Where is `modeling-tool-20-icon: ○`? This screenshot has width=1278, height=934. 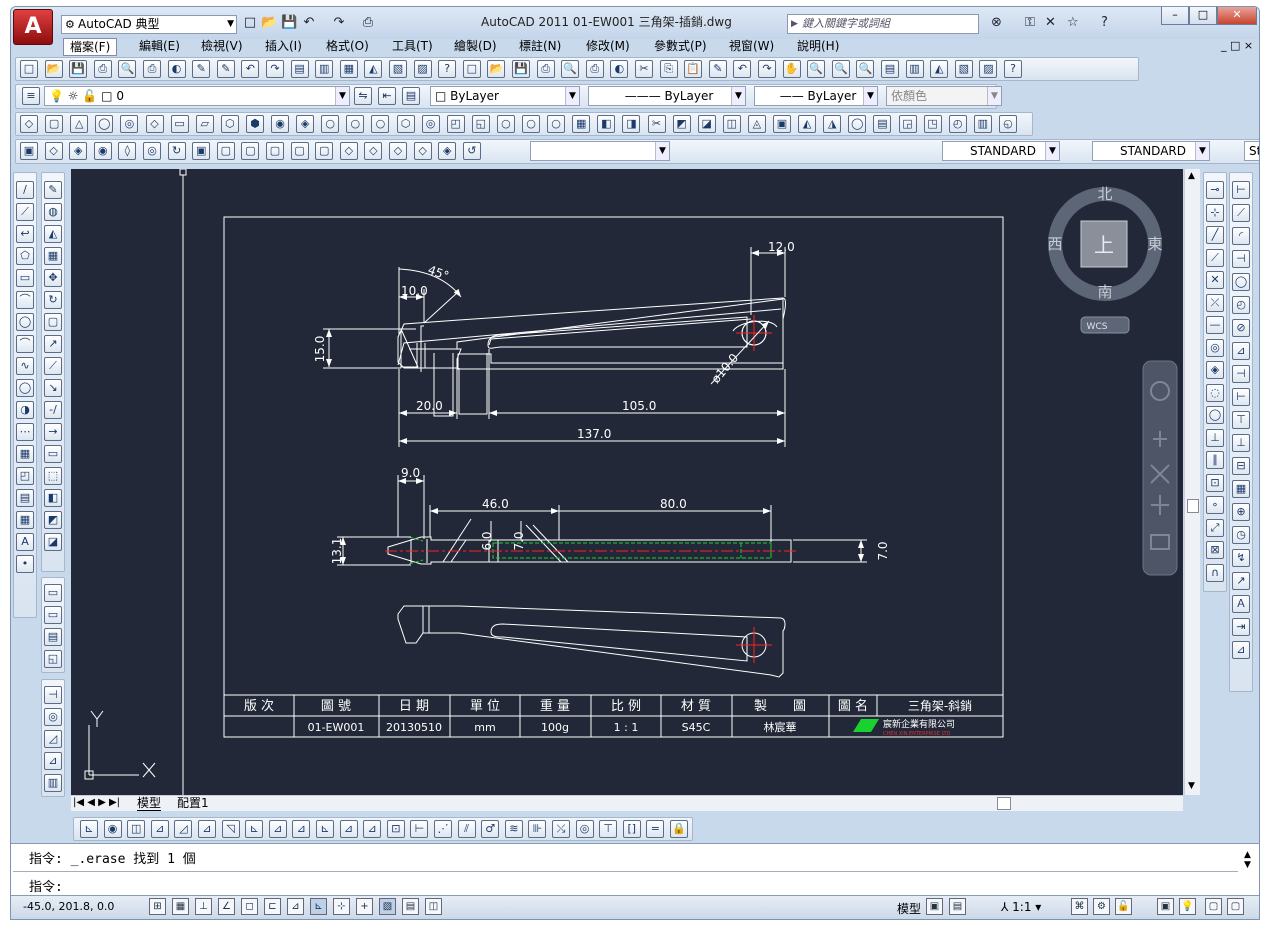 modeling-tool-20-icon: ○ is located at coordinates (505, 124).